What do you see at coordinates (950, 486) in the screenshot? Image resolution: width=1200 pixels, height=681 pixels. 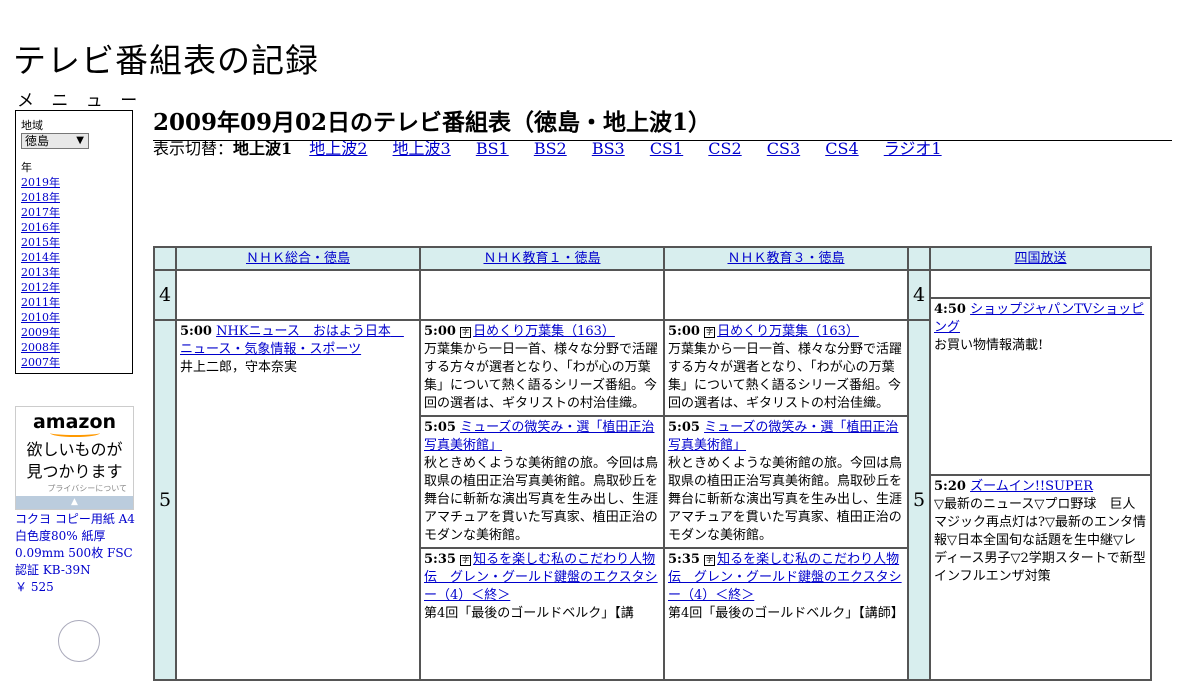 I see `program-time: 5:20` at bounding box center [950, 486].